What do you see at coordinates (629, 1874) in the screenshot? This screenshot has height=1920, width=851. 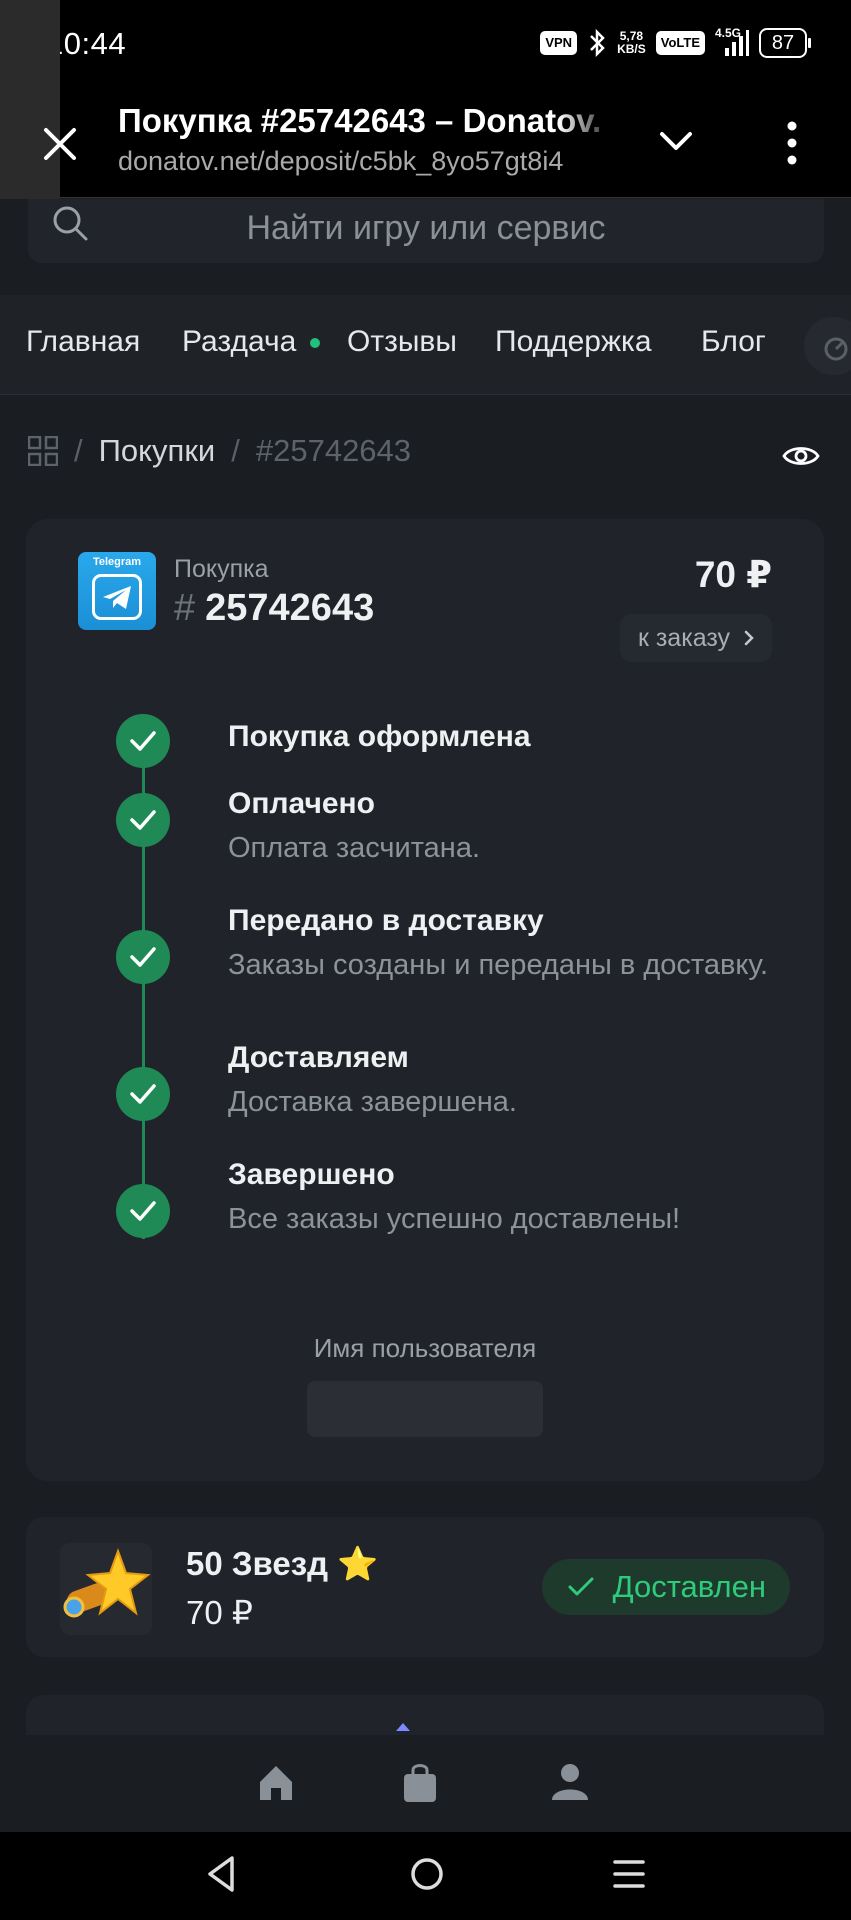 I see `recents-icon` at bounding box center [629, 1874].